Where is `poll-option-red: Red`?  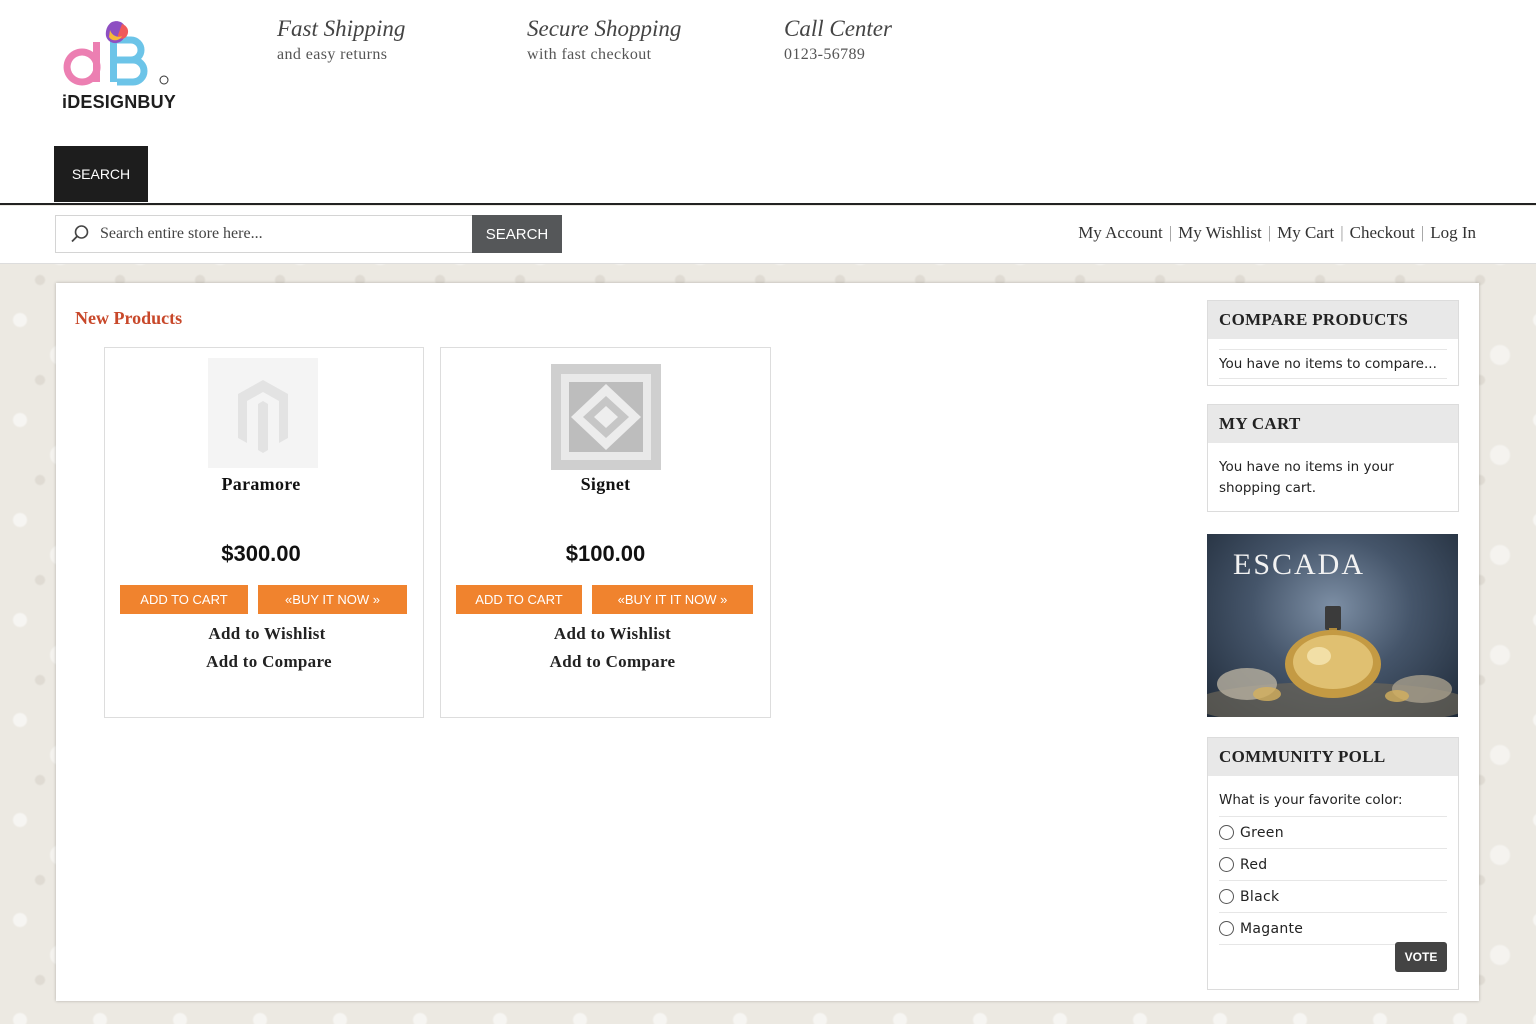 poll-option-red: Red is located at coordinates (1333, 865).